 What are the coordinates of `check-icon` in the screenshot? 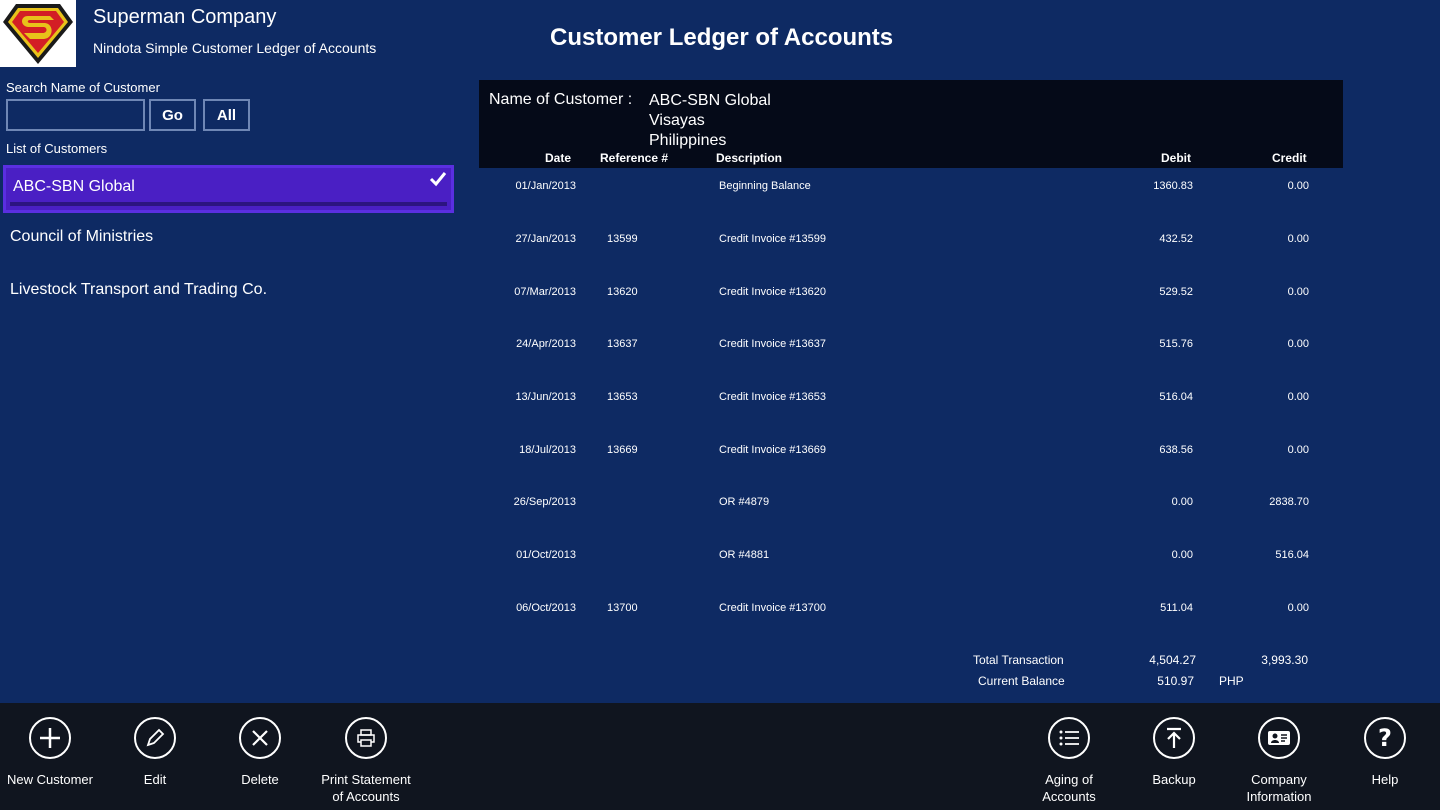 It's located at (438, 179).